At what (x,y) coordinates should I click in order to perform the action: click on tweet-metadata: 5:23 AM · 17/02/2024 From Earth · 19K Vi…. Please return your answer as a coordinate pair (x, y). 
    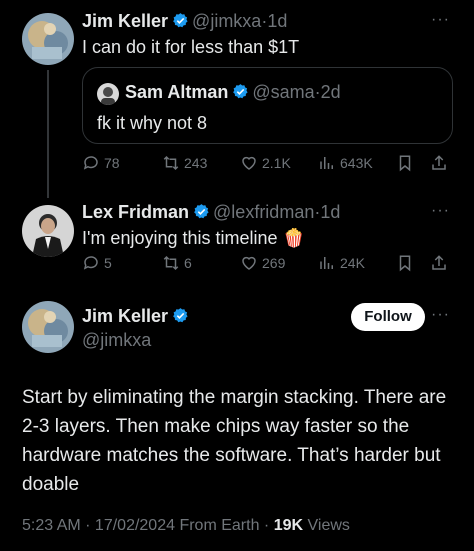
    Looking at the image, I should click on (186, 526).